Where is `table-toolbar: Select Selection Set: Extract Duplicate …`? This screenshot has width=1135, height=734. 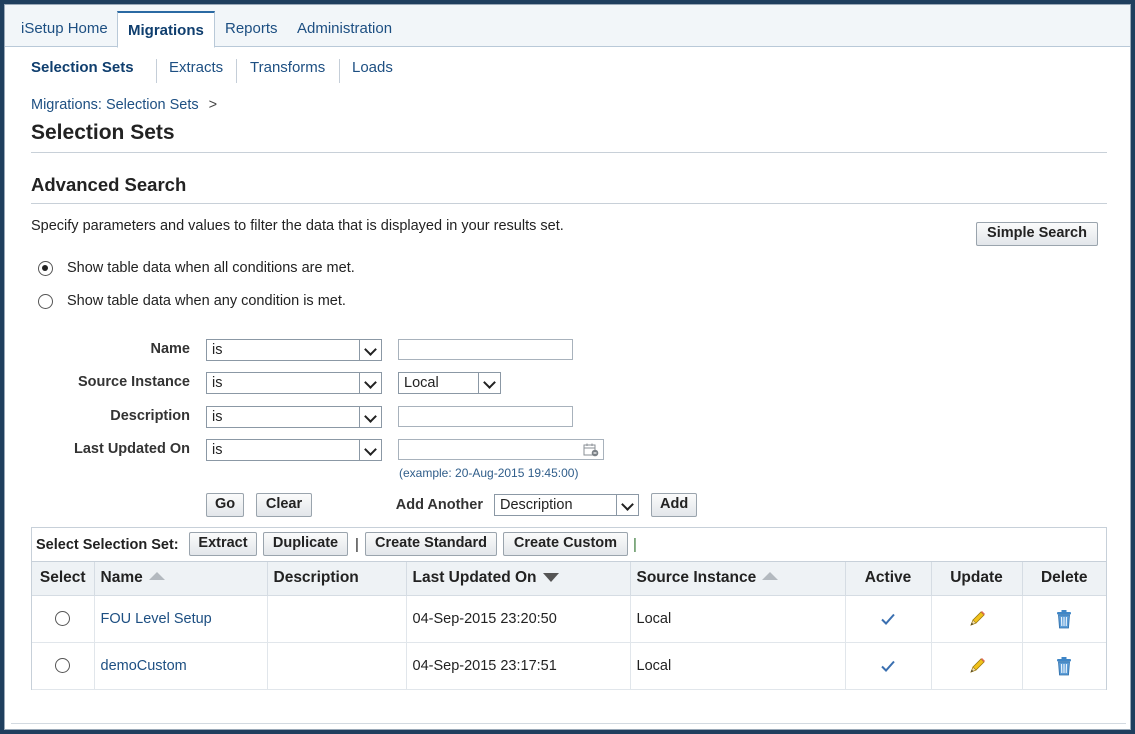
table-toolbar: Select Selection Set: Extract Duplicate … is located at coordinates (569, 545).